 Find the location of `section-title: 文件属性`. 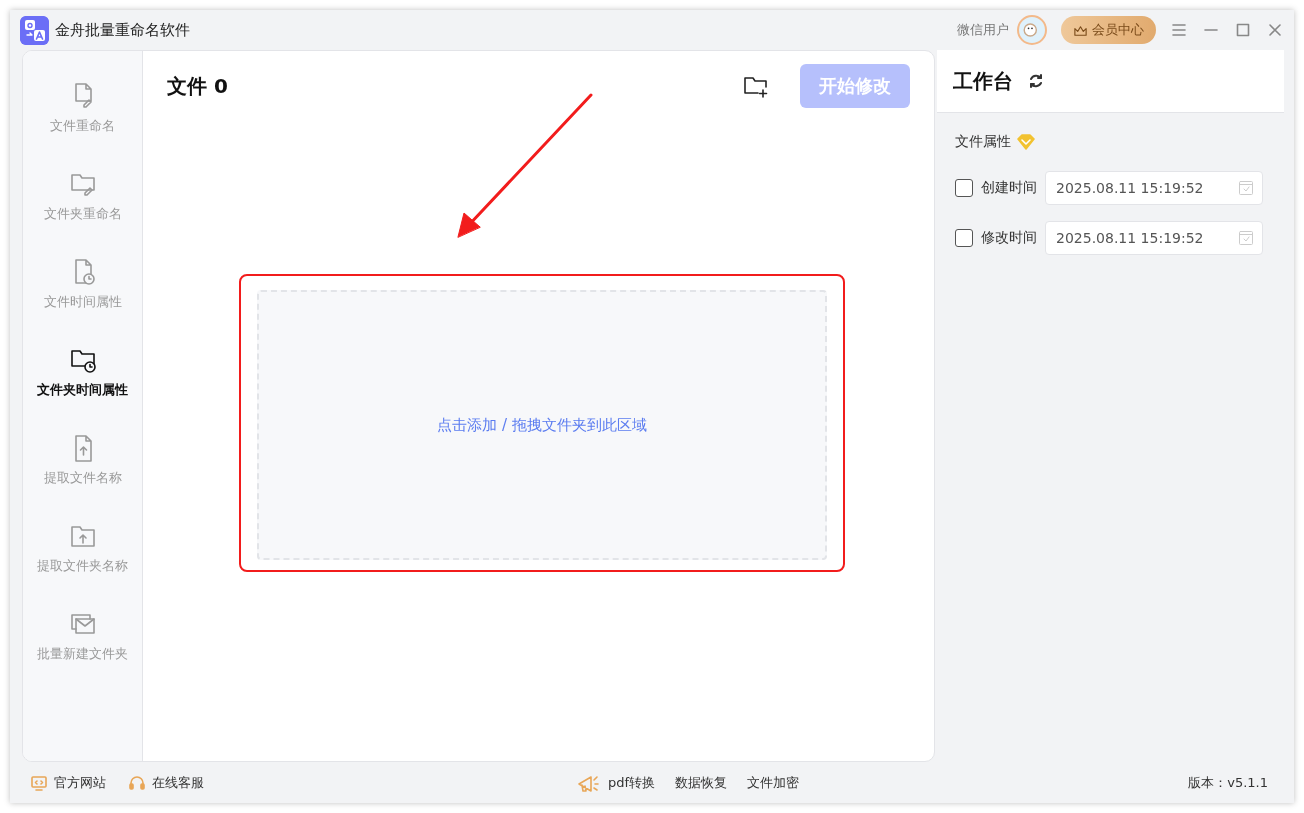

section-title: 文件属性 is located at coordinates (983, 142).